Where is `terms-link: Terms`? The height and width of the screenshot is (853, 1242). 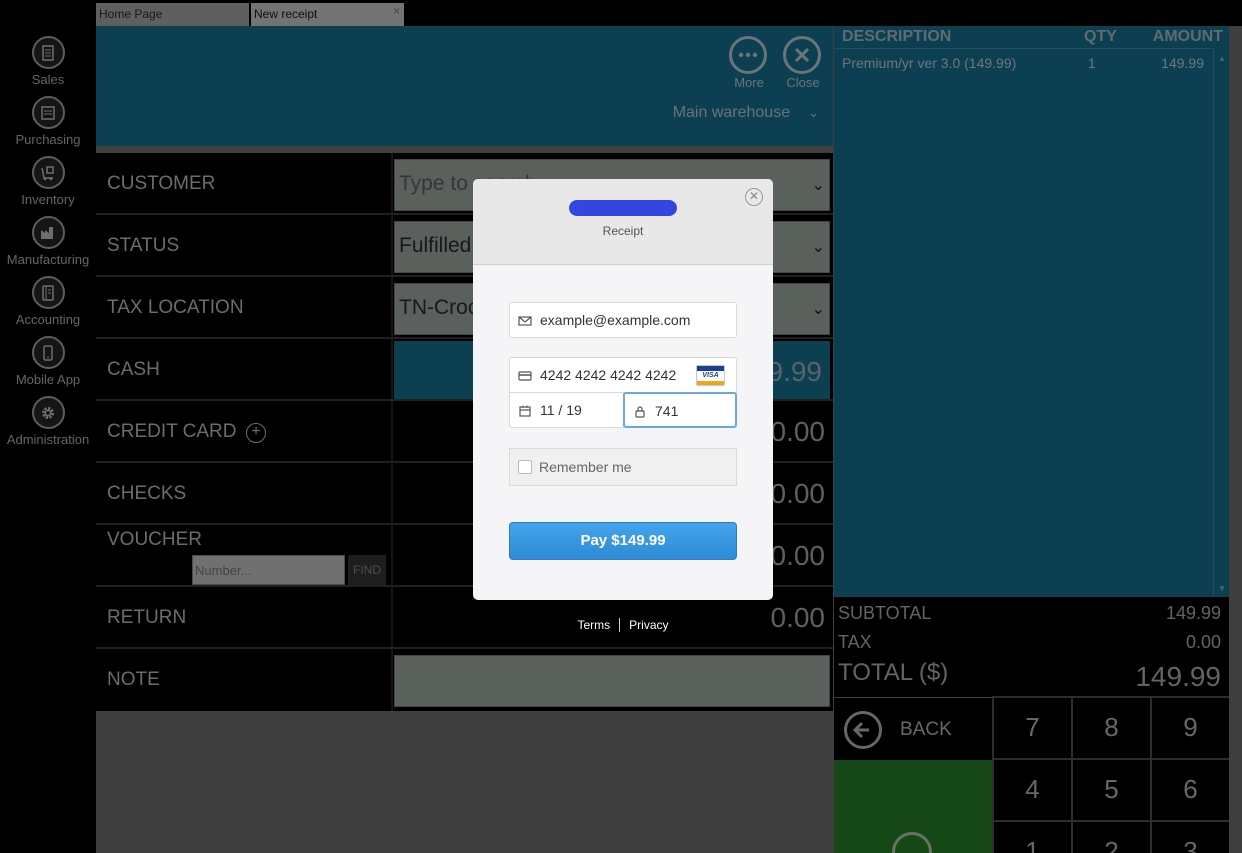 terms-link: Terms is located at coordinates (593, 625).